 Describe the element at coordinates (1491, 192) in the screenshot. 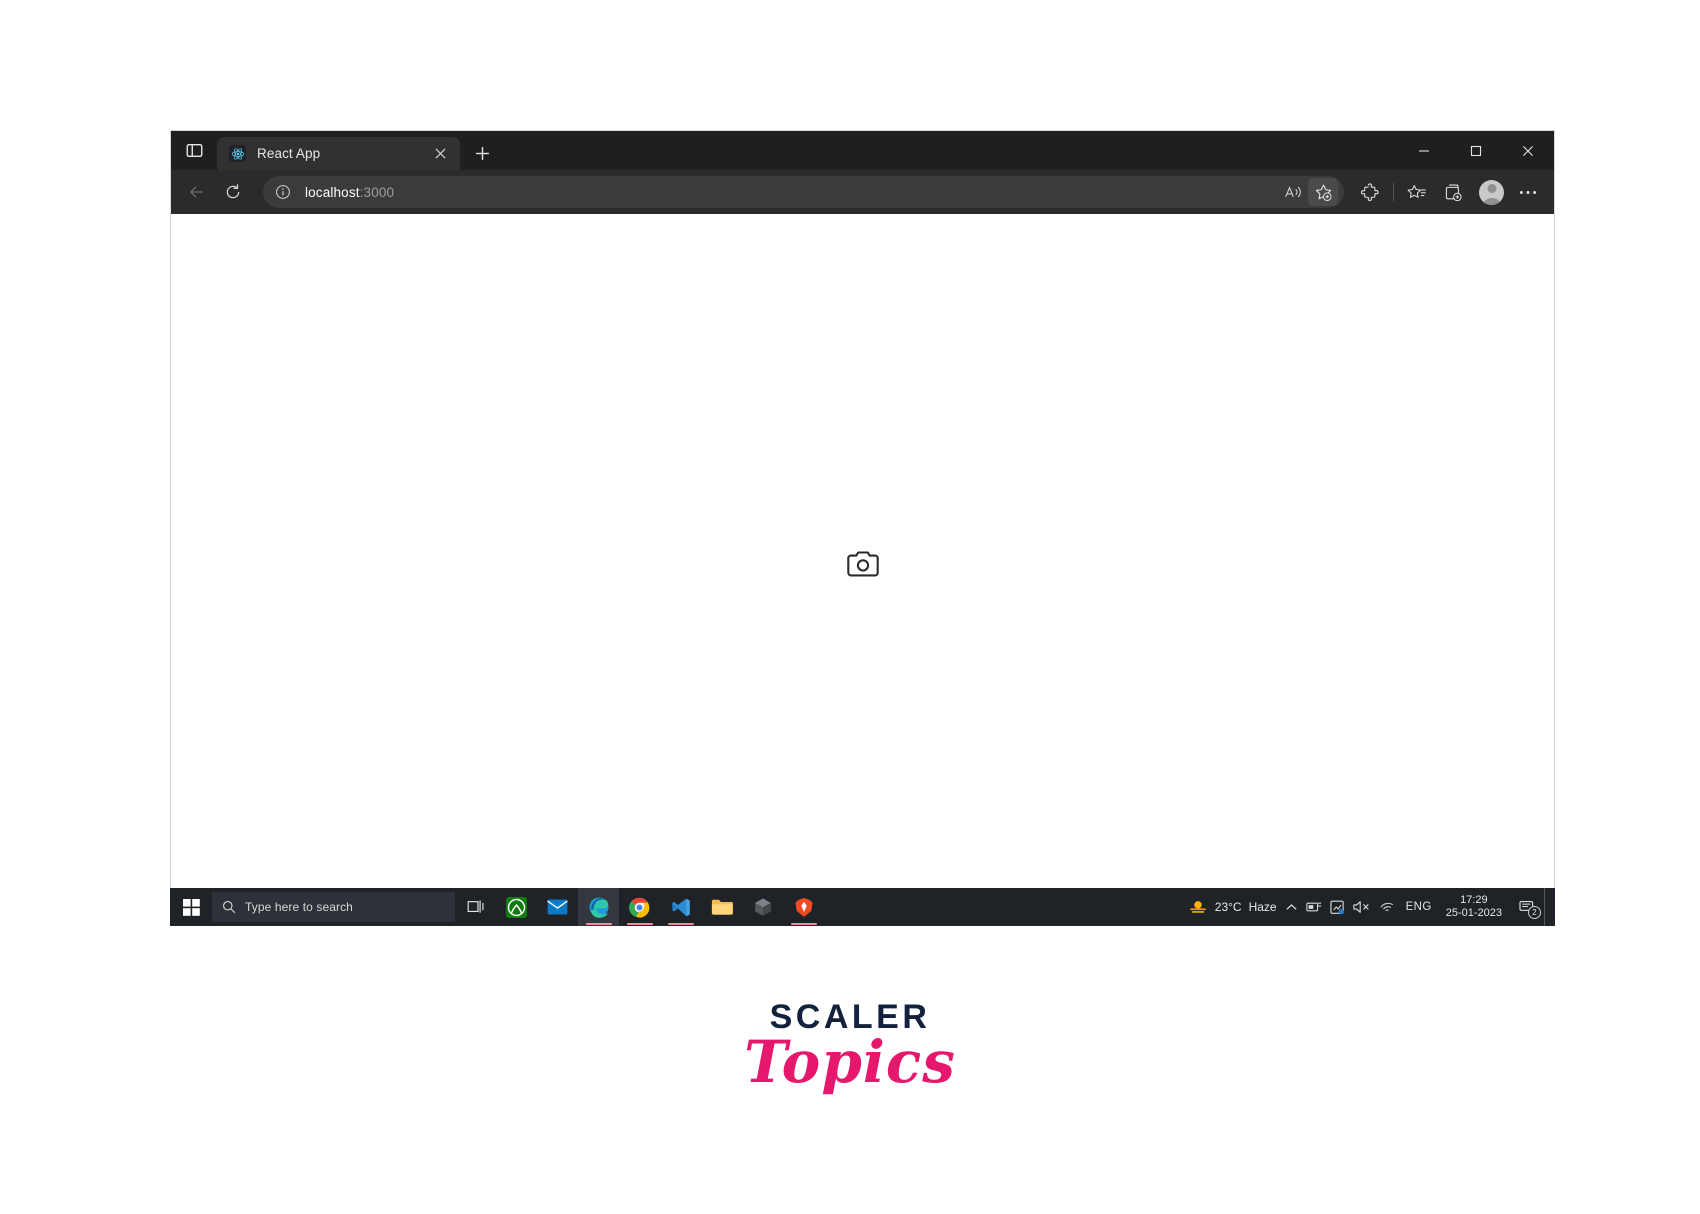

I see `profile-avatar-icon` at that location.